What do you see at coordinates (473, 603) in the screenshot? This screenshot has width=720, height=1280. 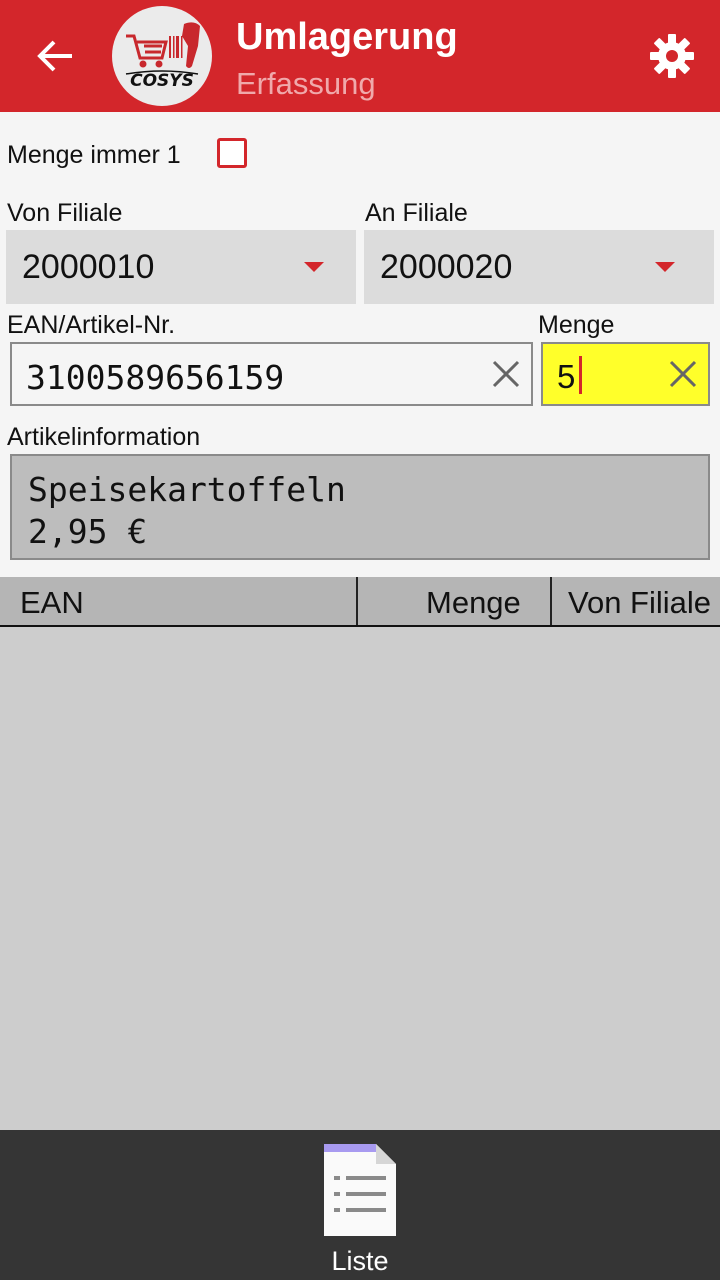 I see `column-header-menge: Menge` at bounding box center [473, 603].